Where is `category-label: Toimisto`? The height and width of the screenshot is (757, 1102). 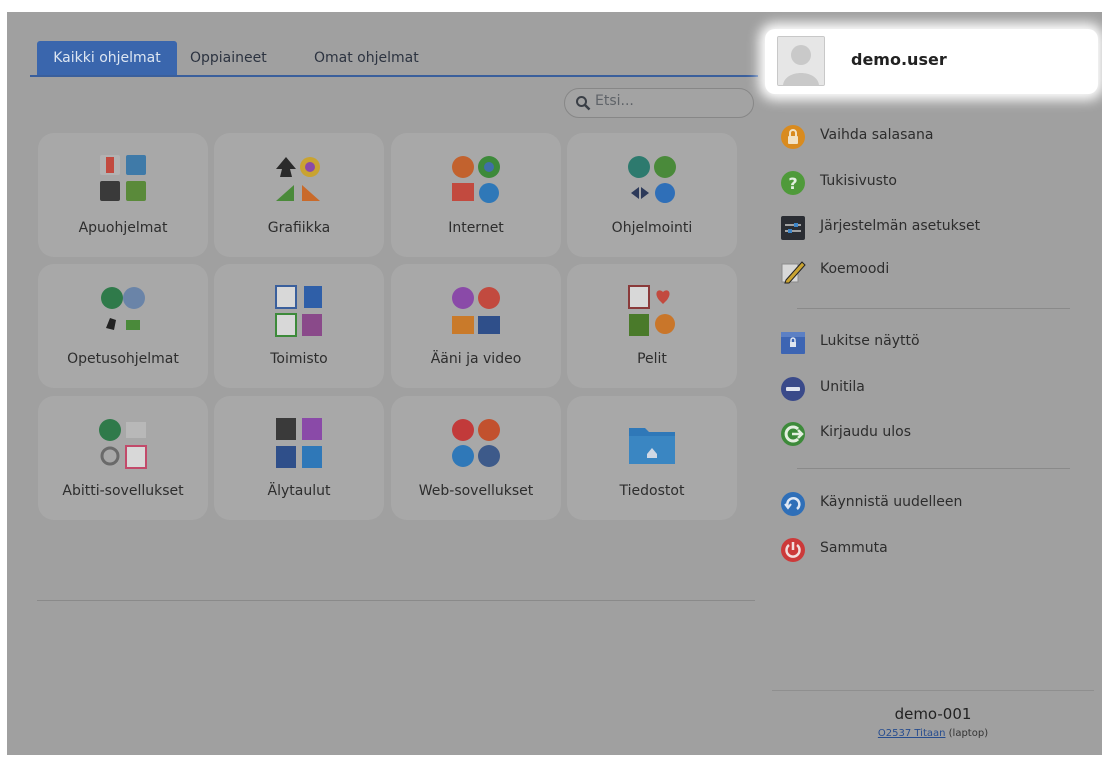 category-label: Toimisto is located at coordinates (299, 359).